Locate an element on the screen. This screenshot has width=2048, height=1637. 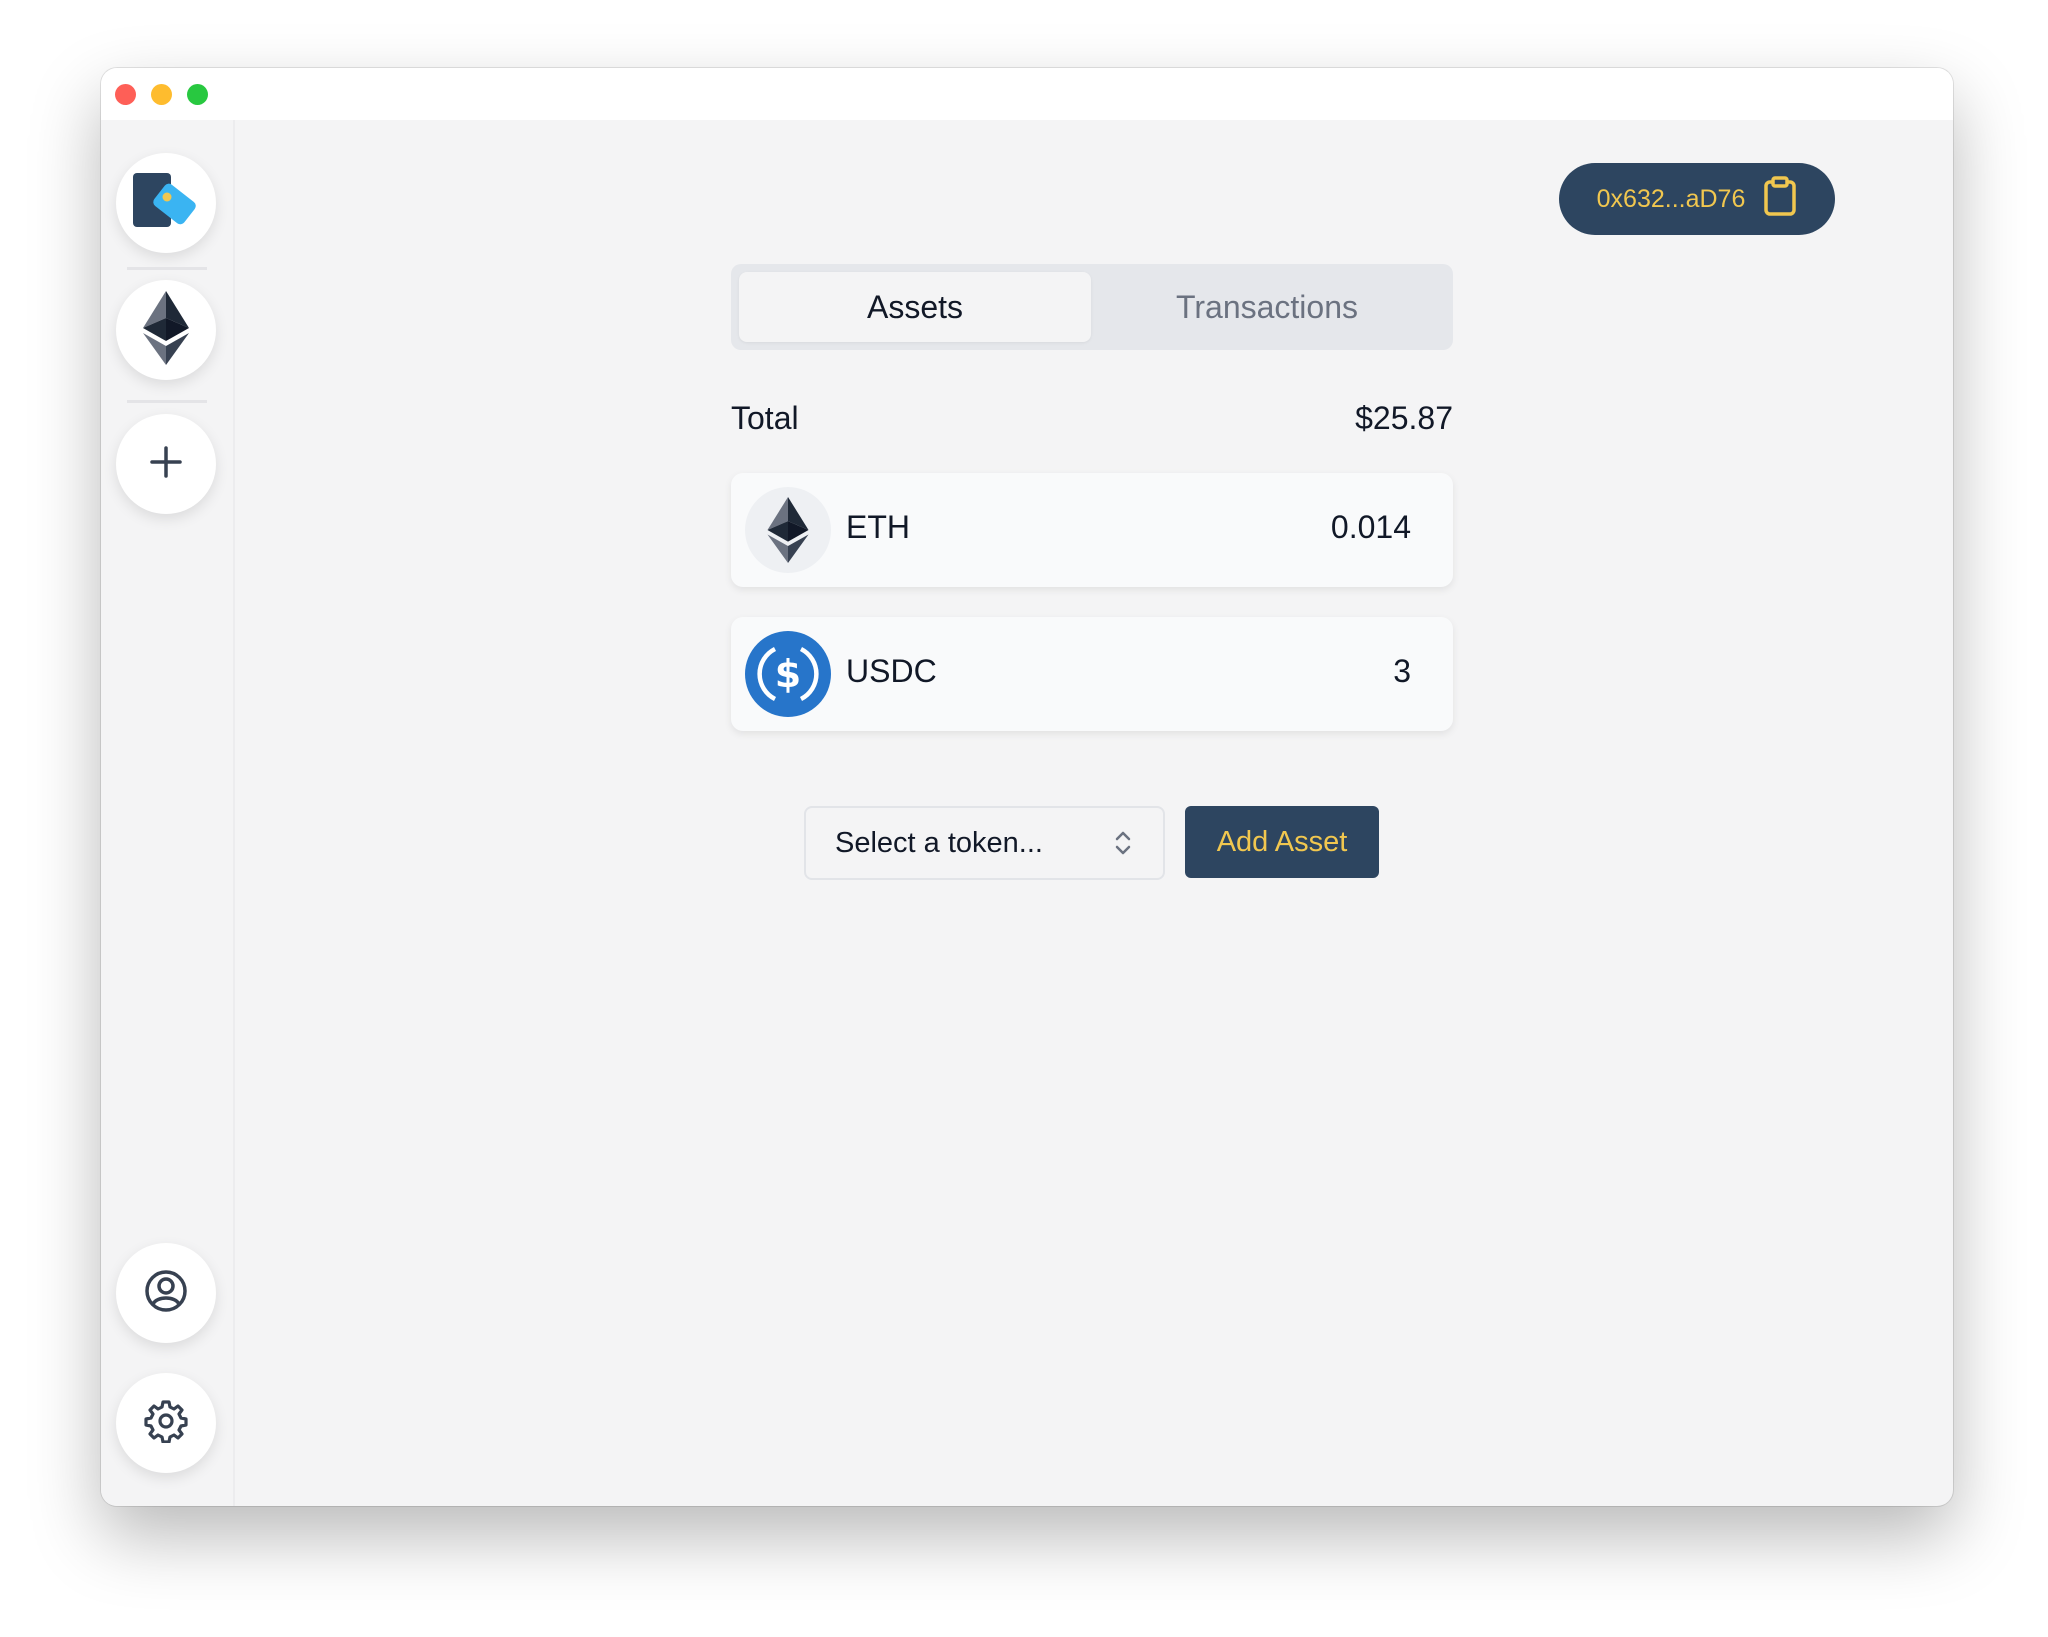
network-ethereum-button is located at coordinates (166, 330).